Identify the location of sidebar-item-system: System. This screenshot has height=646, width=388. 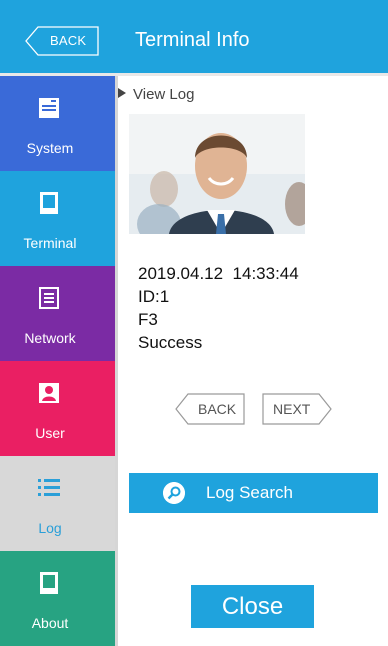
(57, 123).